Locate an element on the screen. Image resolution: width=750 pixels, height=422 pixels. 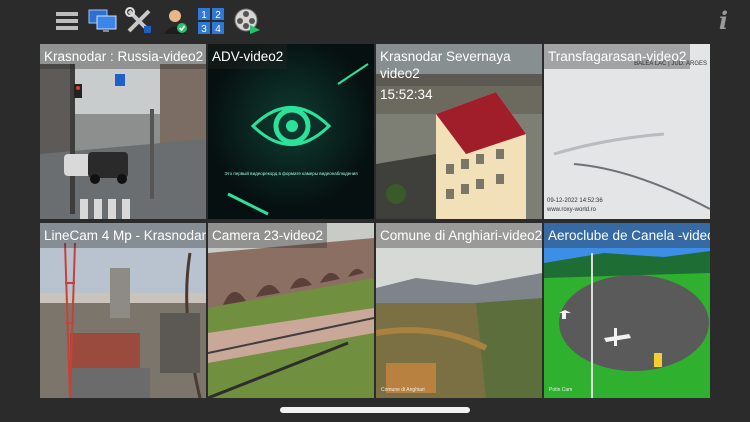
camera-title: LineCam 4 Mp - Krasnodar is located at coordinates (123, 235).